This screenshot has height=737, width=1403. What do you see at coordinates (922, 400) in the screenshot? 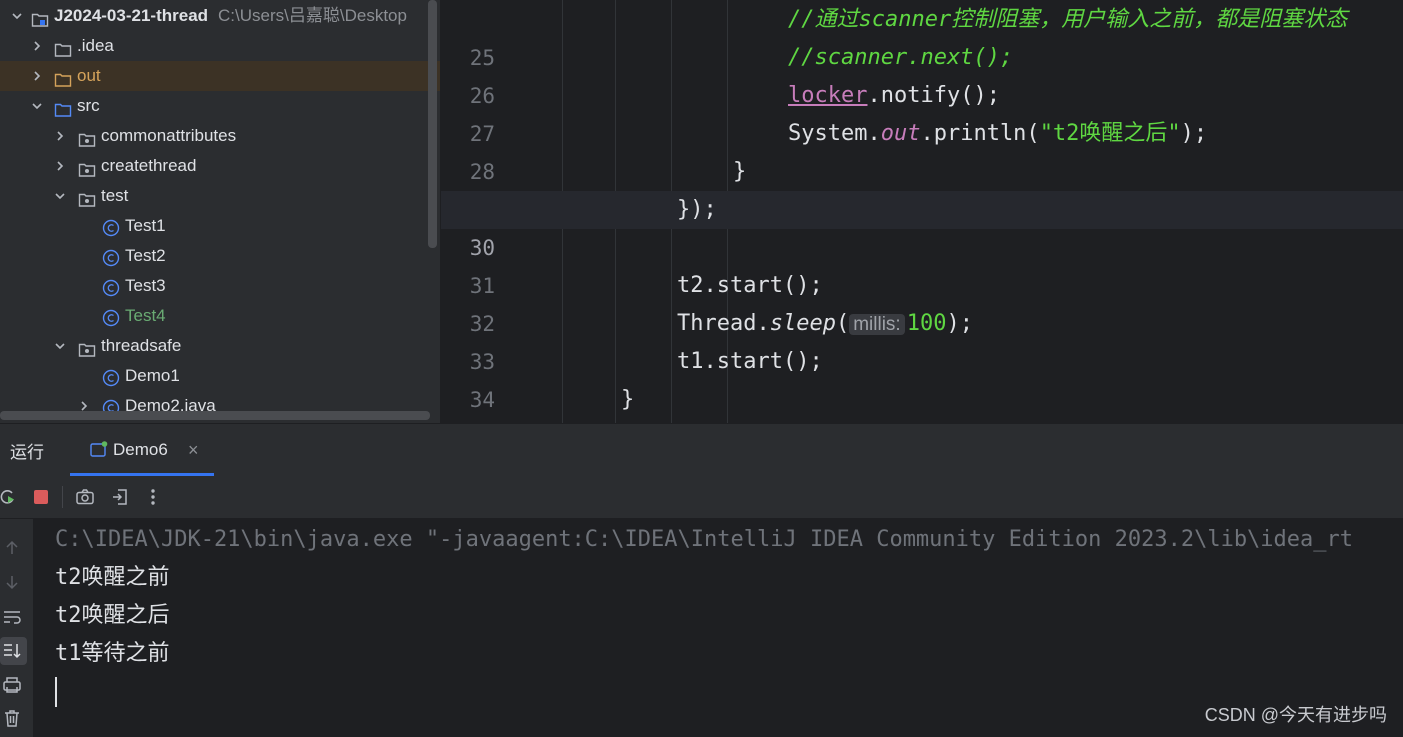
I see `code-line: 35 }` at bounding box center [922, 400].